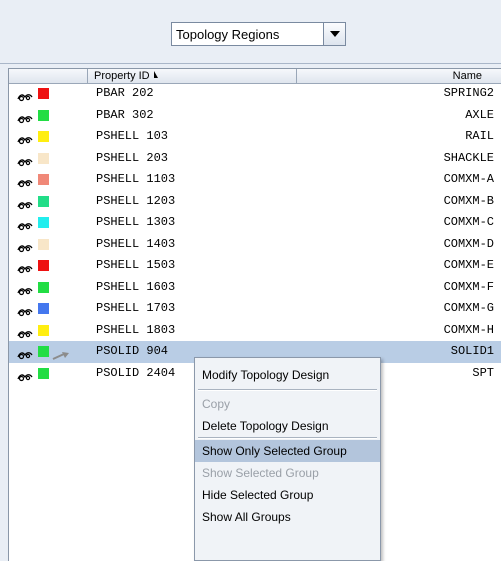 The height and width of the screenshot is (561, 501). I want to click on menu-item-modify-topology-design: Modify Topology Design, so click(287, 375).